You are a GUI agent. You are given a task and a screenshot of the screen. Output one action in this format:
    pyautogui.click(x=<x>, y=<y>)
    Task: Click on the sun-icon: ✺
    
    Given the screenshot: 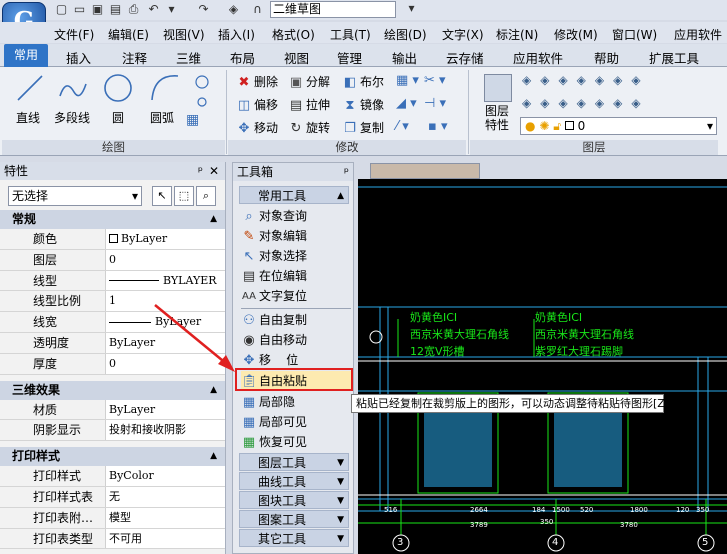 What is the action you would take?
    pyautogui.click(x=544, y=126)
    